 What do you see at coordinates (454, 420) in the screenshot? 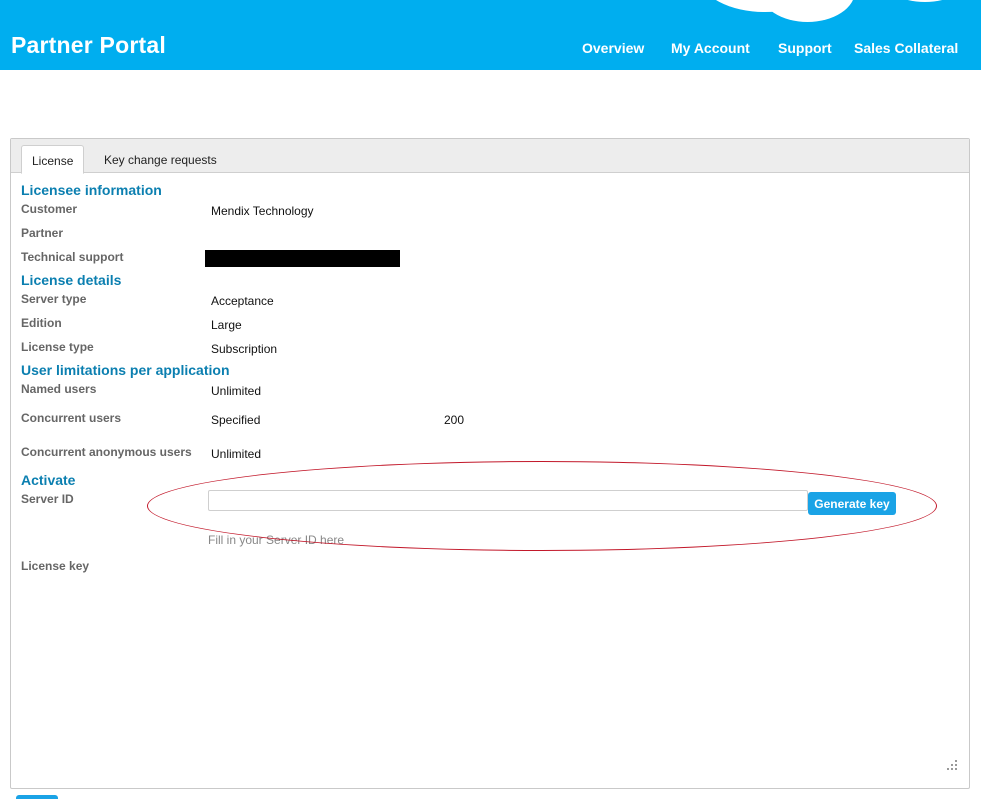
I see `concurrent-users-count: 200` at bounding box center [454, 420].